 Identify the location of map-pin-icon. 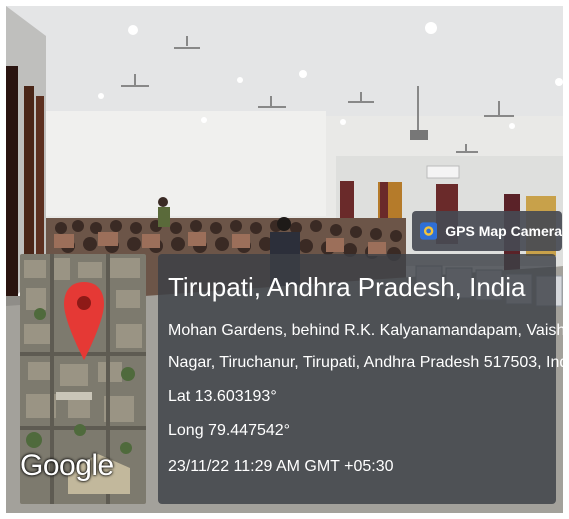
(84, 323).